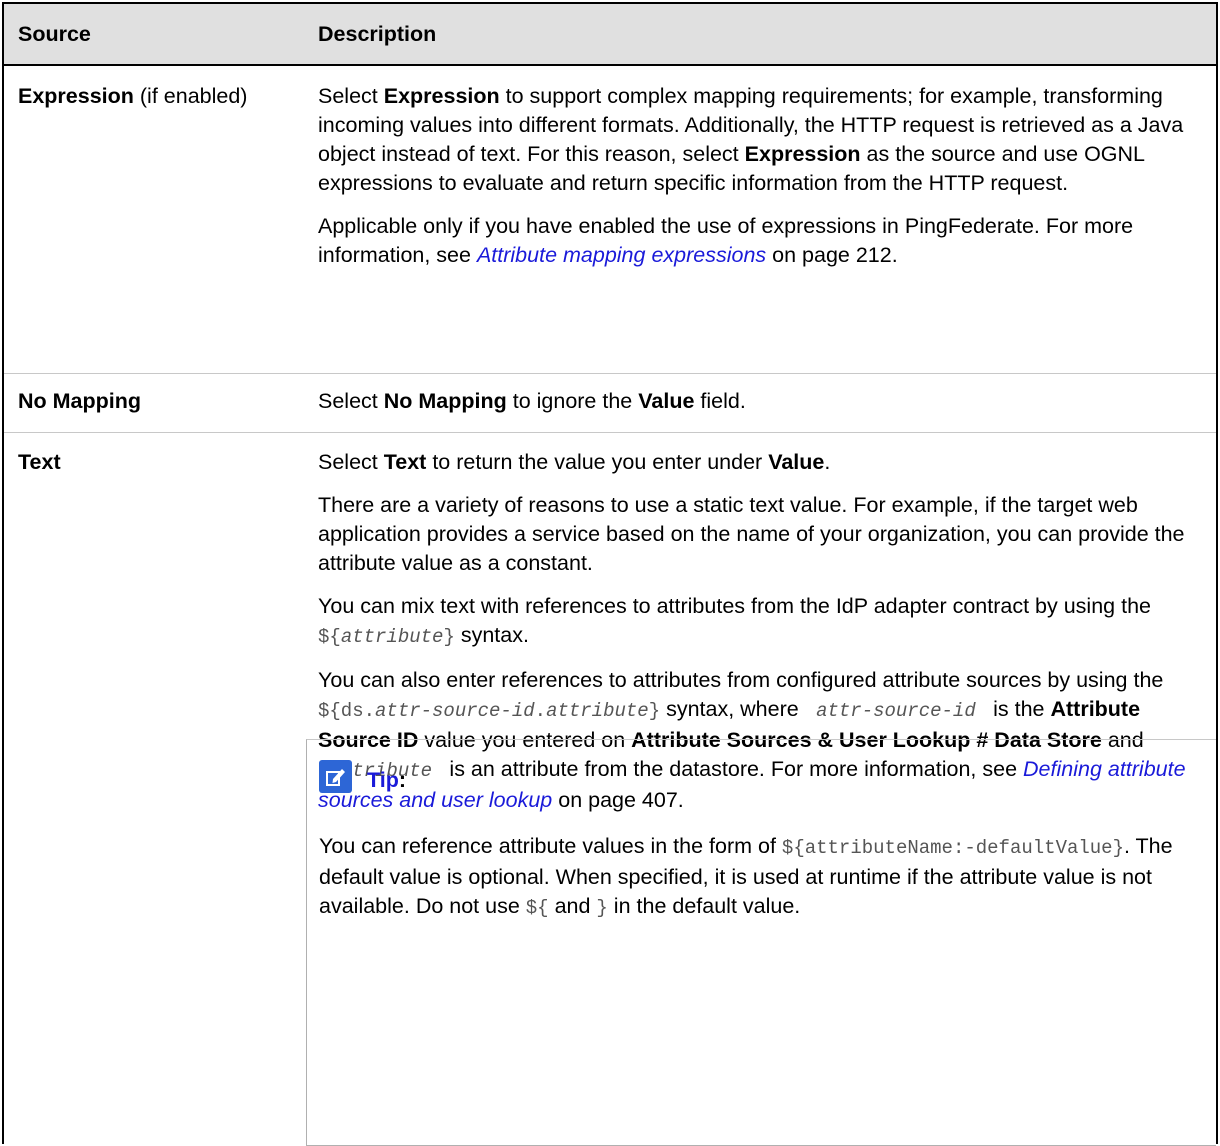 This screenshot has height=1146, width=1220. What do you see at coordinates (190, 96) in the screenshot?
I see `source-qualifier: (if enabled)` at bounding box center [190, 96].